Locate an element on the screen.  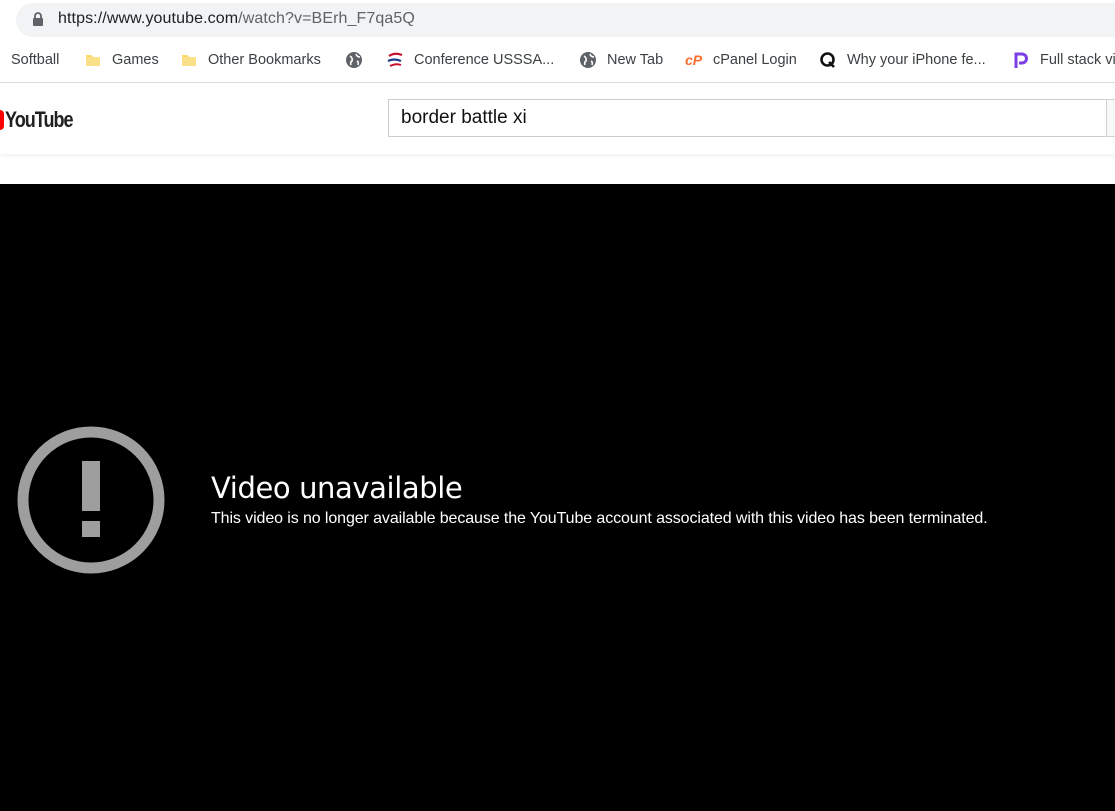
search-input: border battle xi is located at coordinates (747, 118).